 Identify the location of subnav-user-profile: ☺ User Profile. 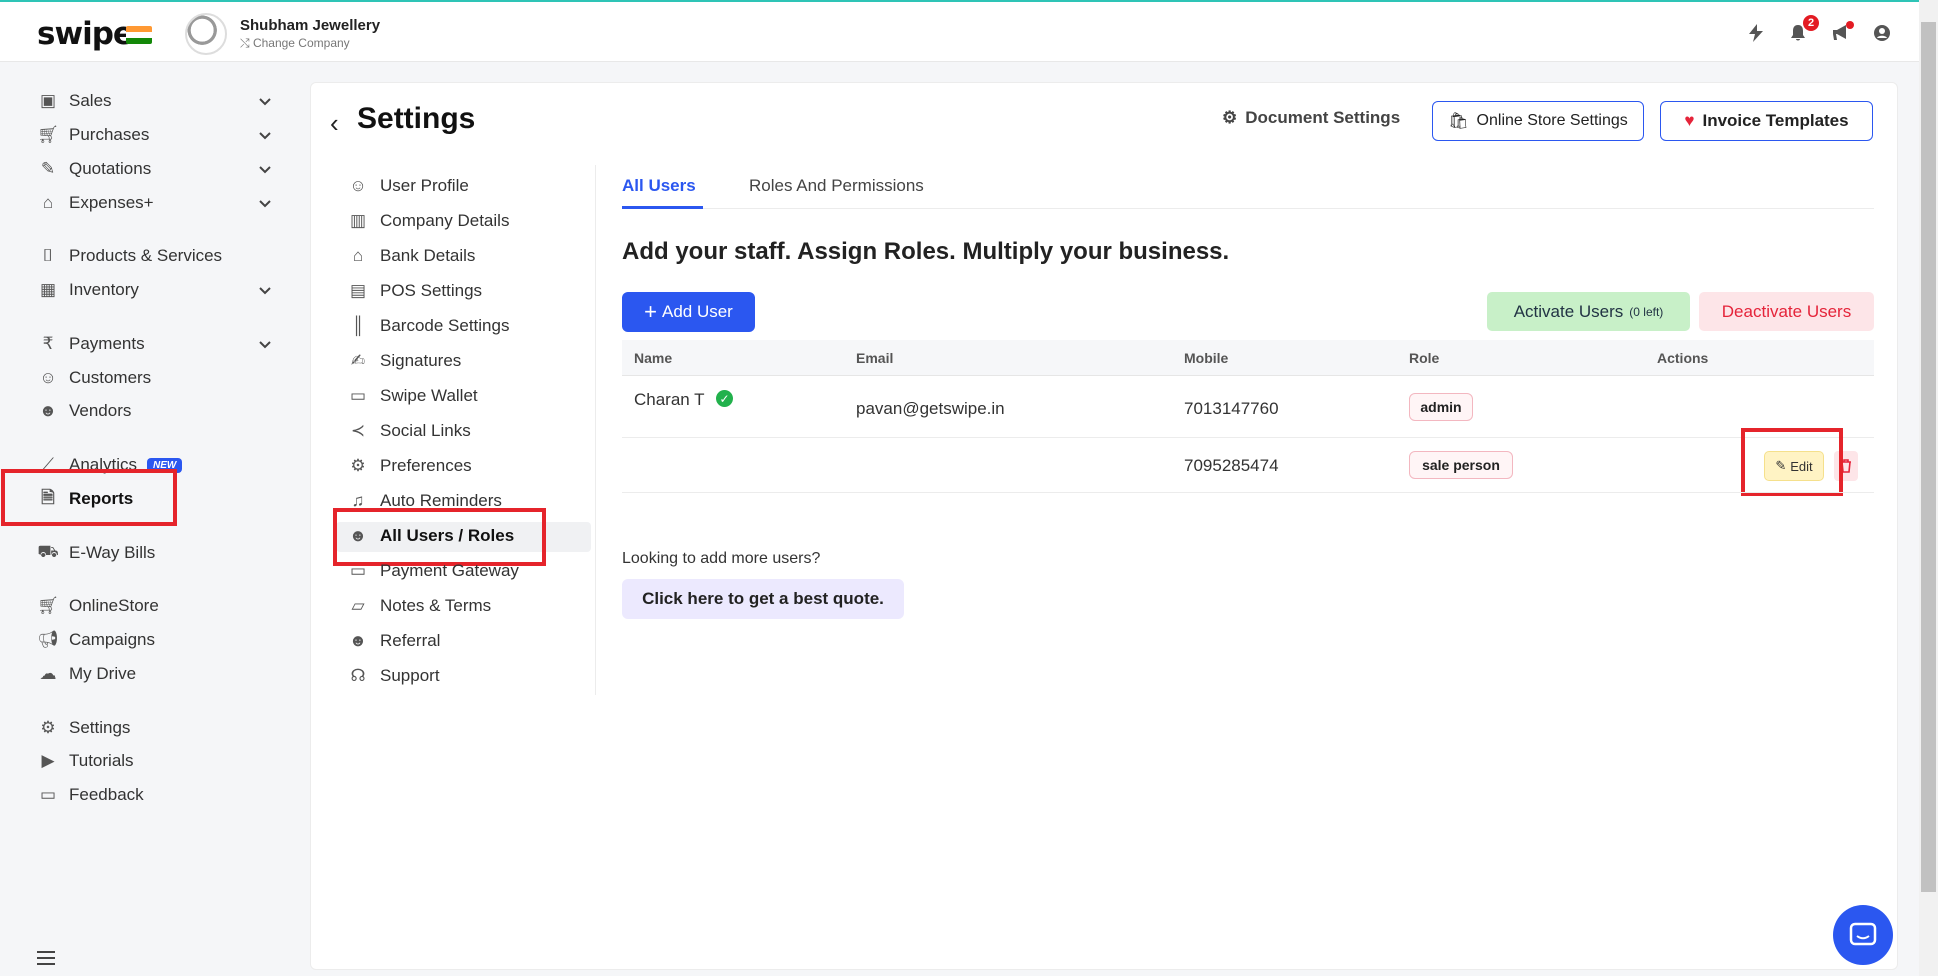
(408, 186).